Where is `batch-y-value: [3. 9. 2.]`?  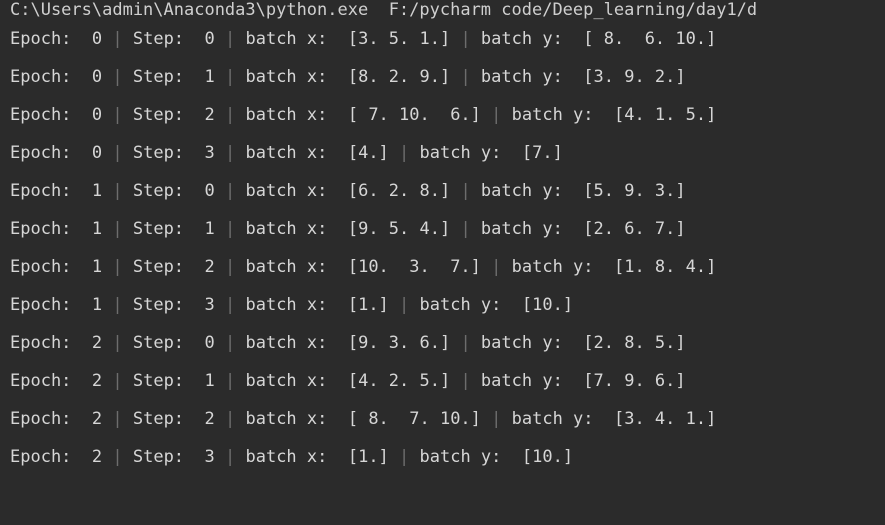 batch-y-value: [3. 9. 2.] is located at coordinates (629, 77).